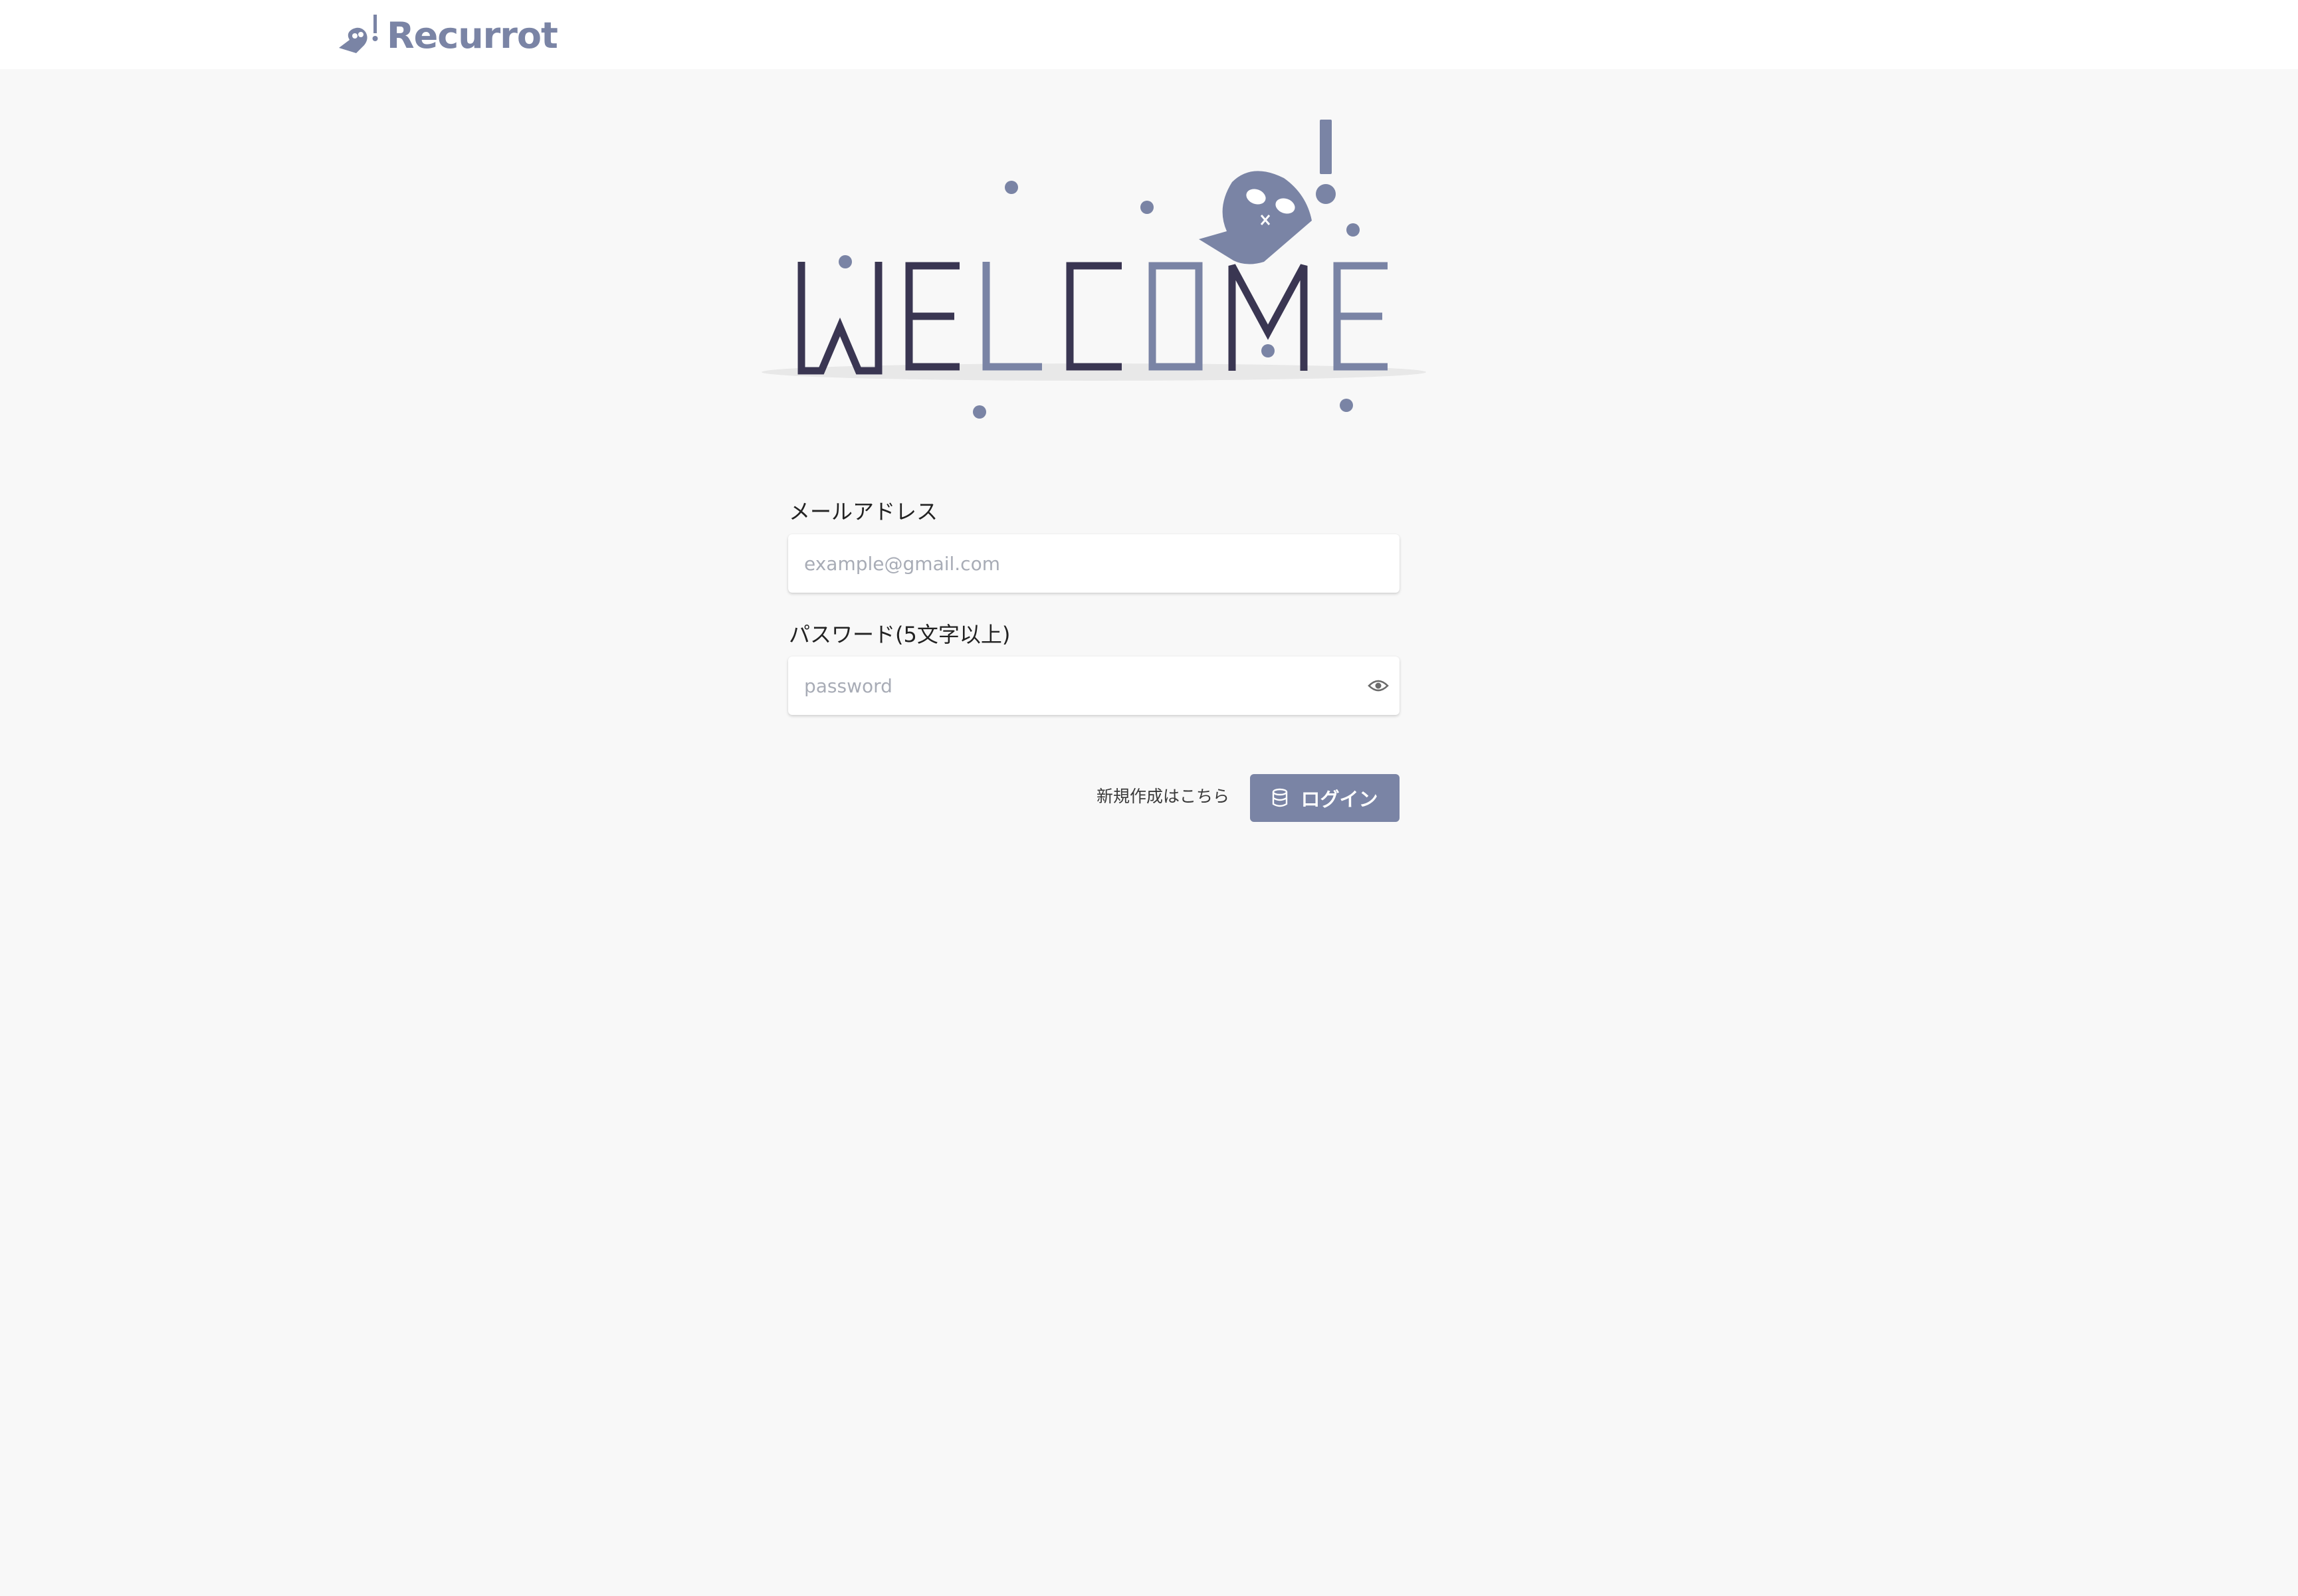 The height and width of the screenshot is (1596, 2298). What do you see at coordinates (863, 512) in the screenshot?
I see `email-label: メールアドレス` at bounding box center [863, 512].